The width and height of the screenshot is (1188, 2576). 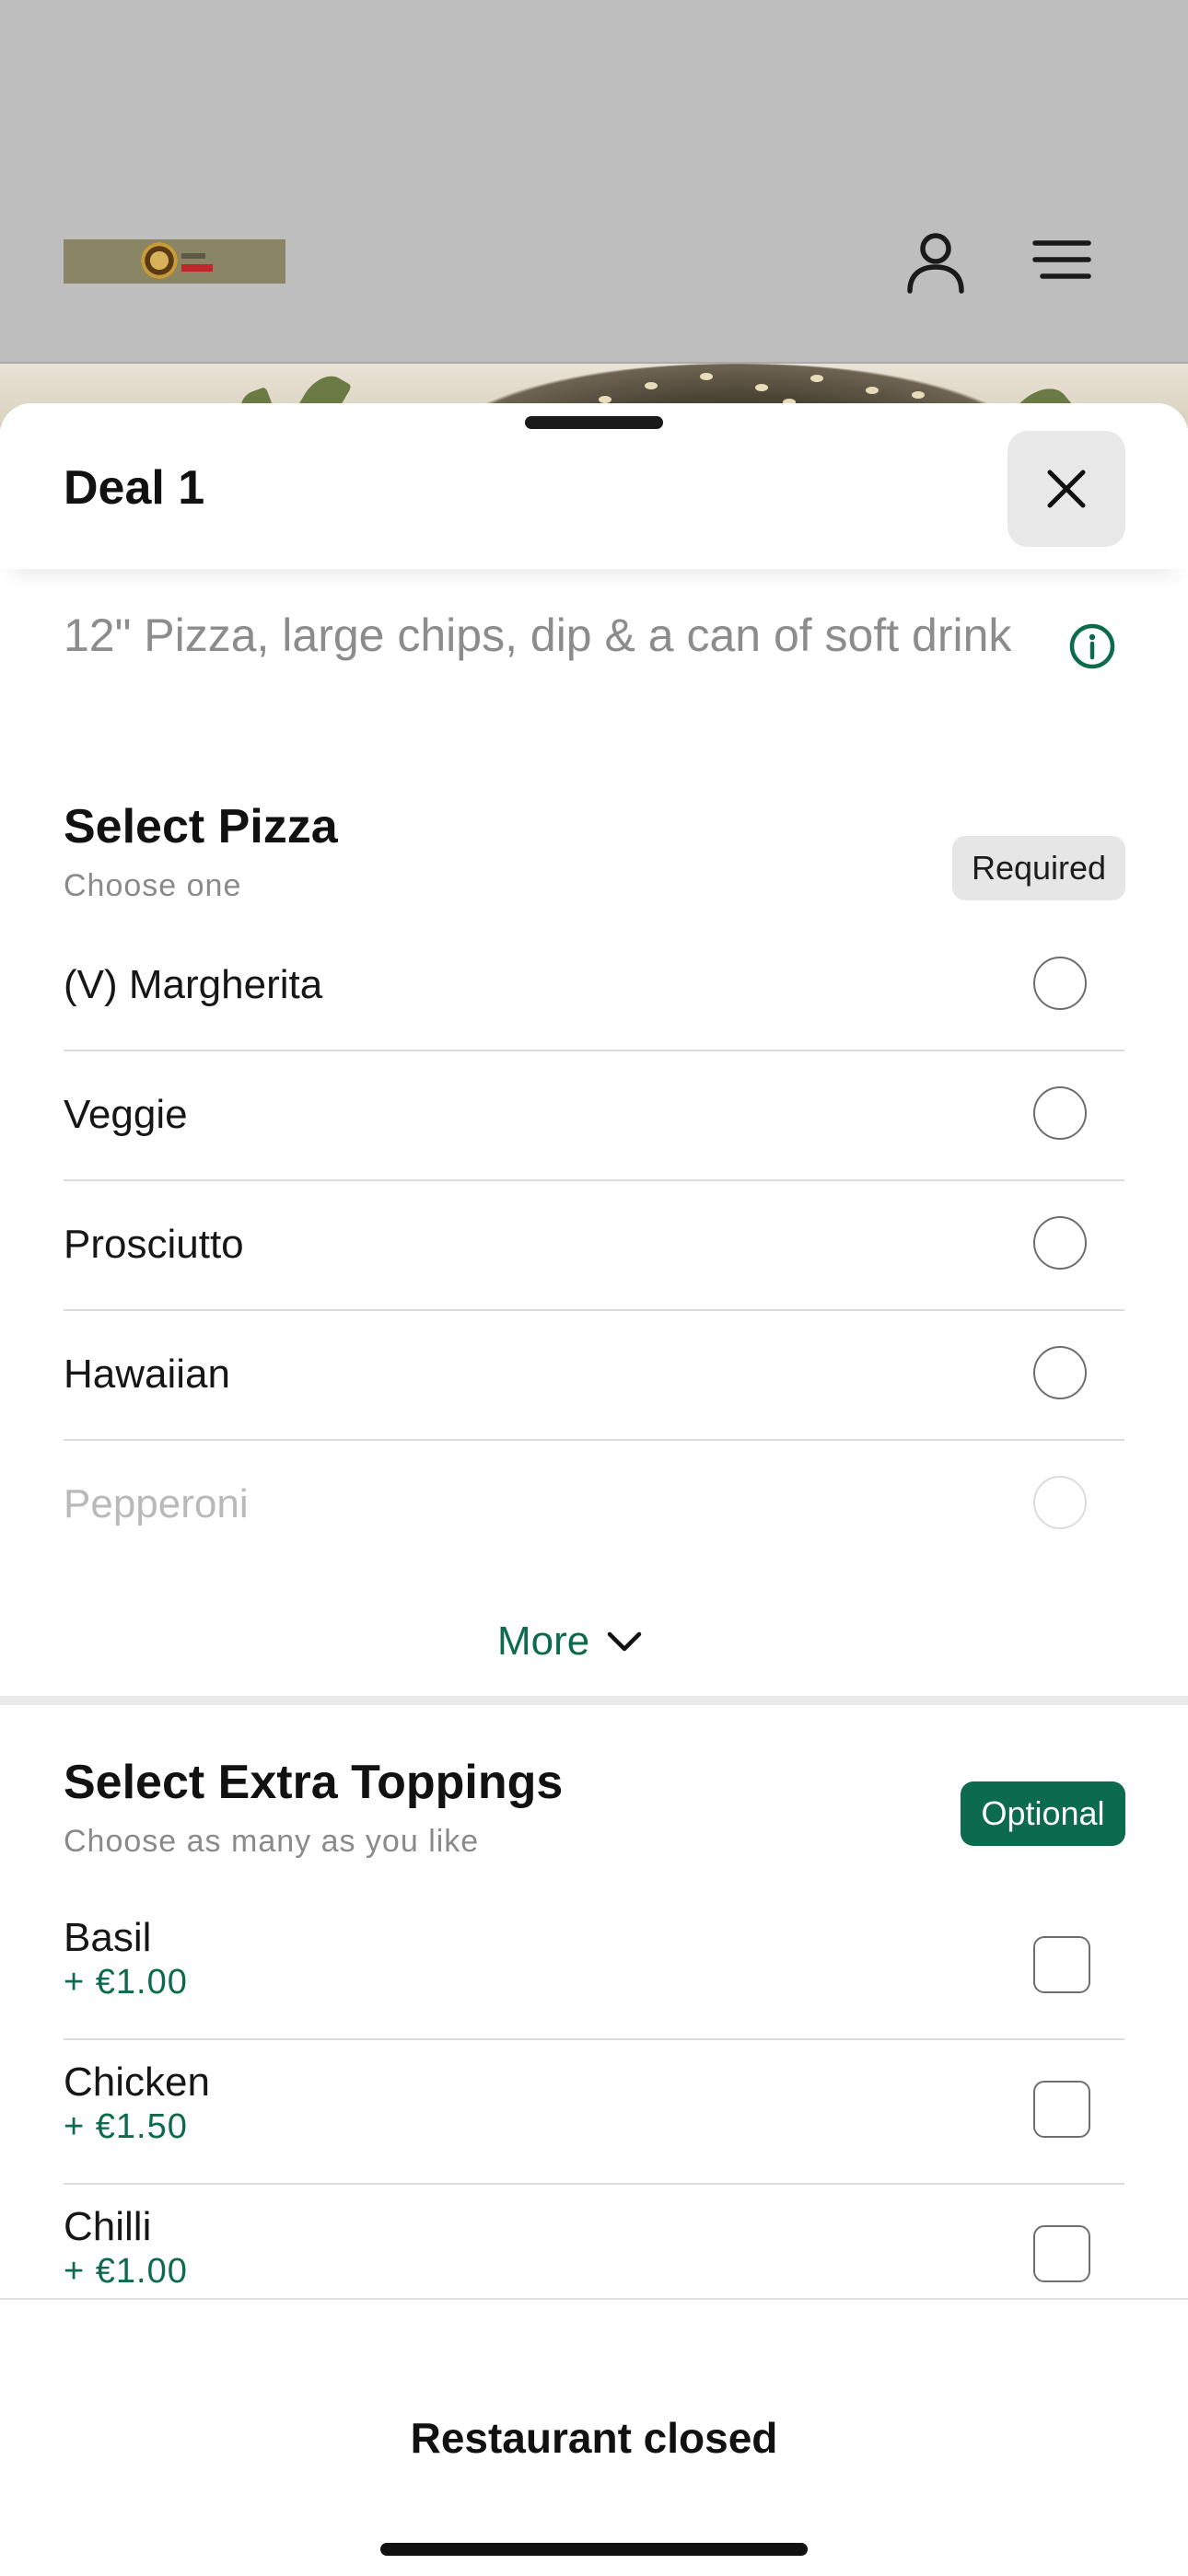 What do you see at coordinates (147, 1374) in the screenshot?
I see `pizza-option-label: Hawaiian` at bounding box center [147, 1374].